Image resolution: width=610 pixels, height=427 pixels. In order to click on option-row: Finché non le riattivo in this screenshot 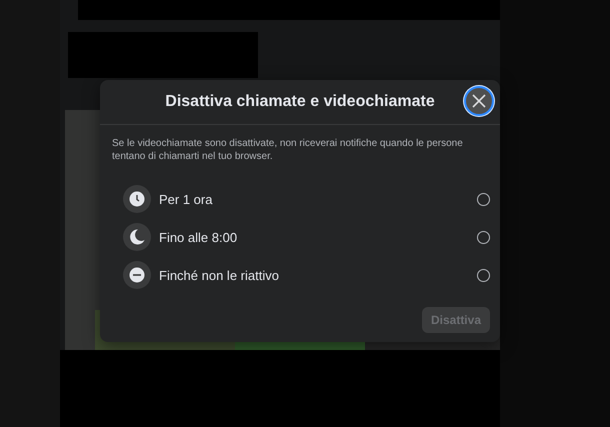, I will do `click(306, 275)`.